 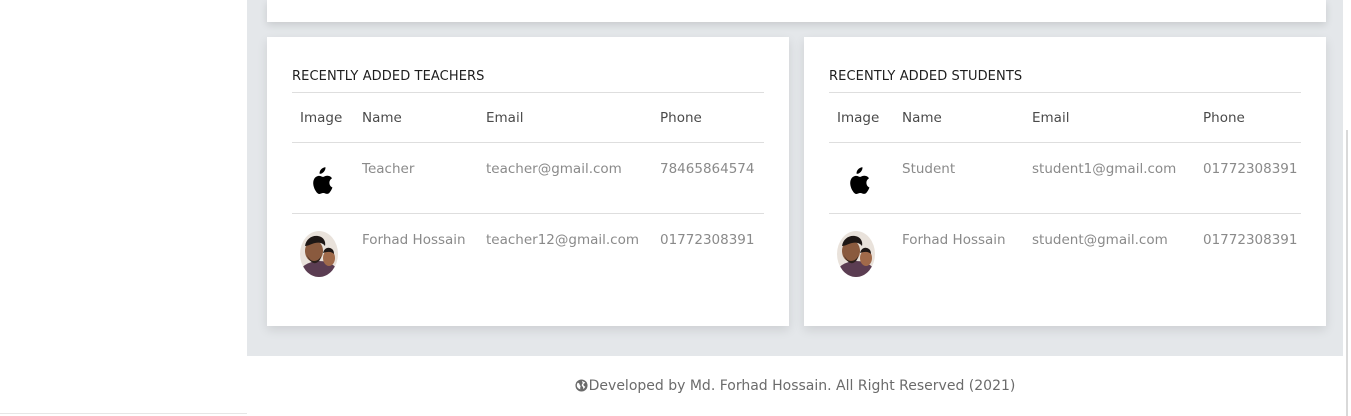 I want to click on card-title: RECENTLY ADDED STUDENTS, so click(x=926, y=76).